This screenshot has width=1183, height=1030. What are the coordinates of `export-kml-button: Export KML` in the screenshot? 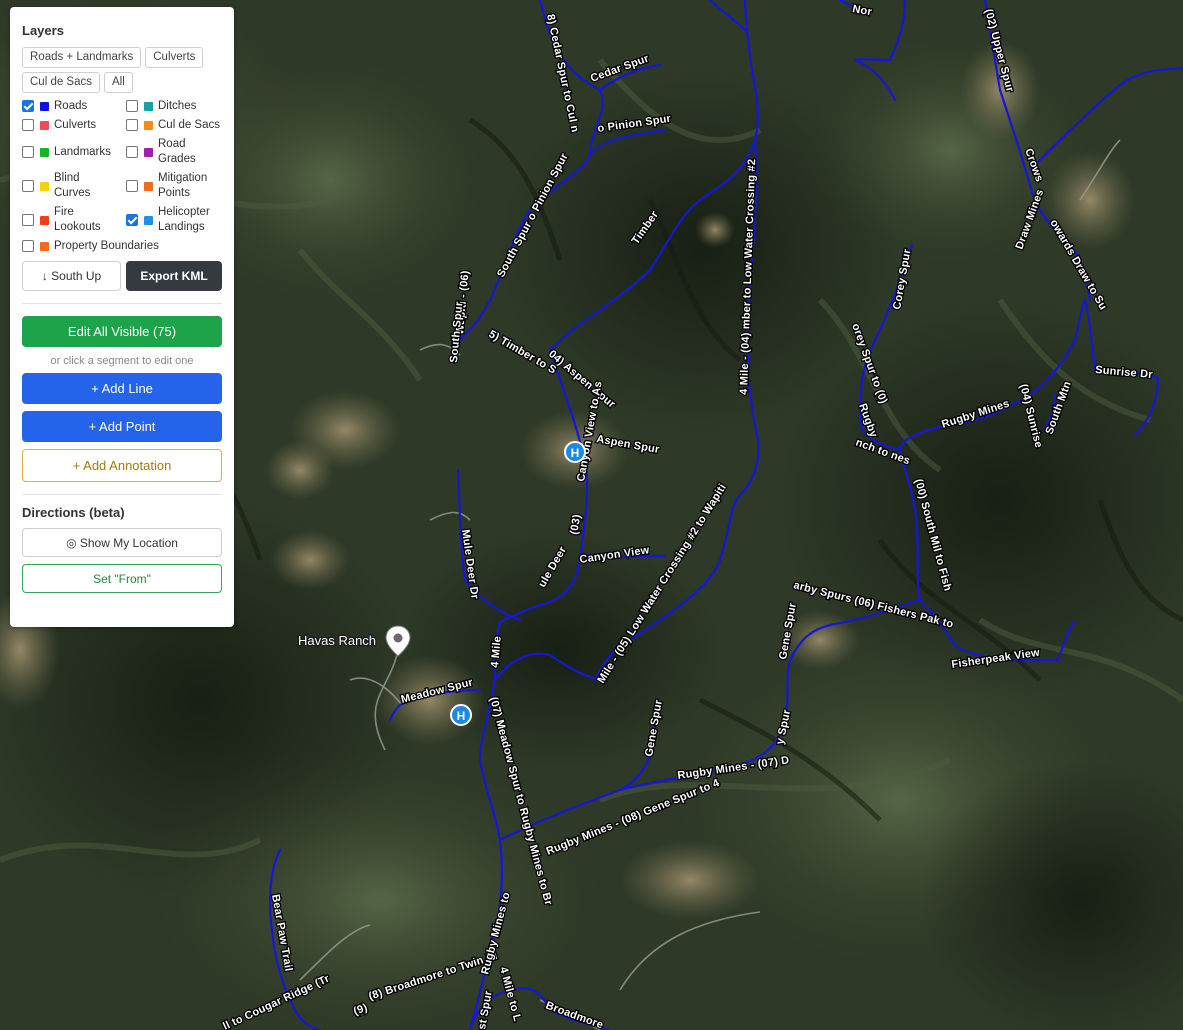 It's located at (174, 276).